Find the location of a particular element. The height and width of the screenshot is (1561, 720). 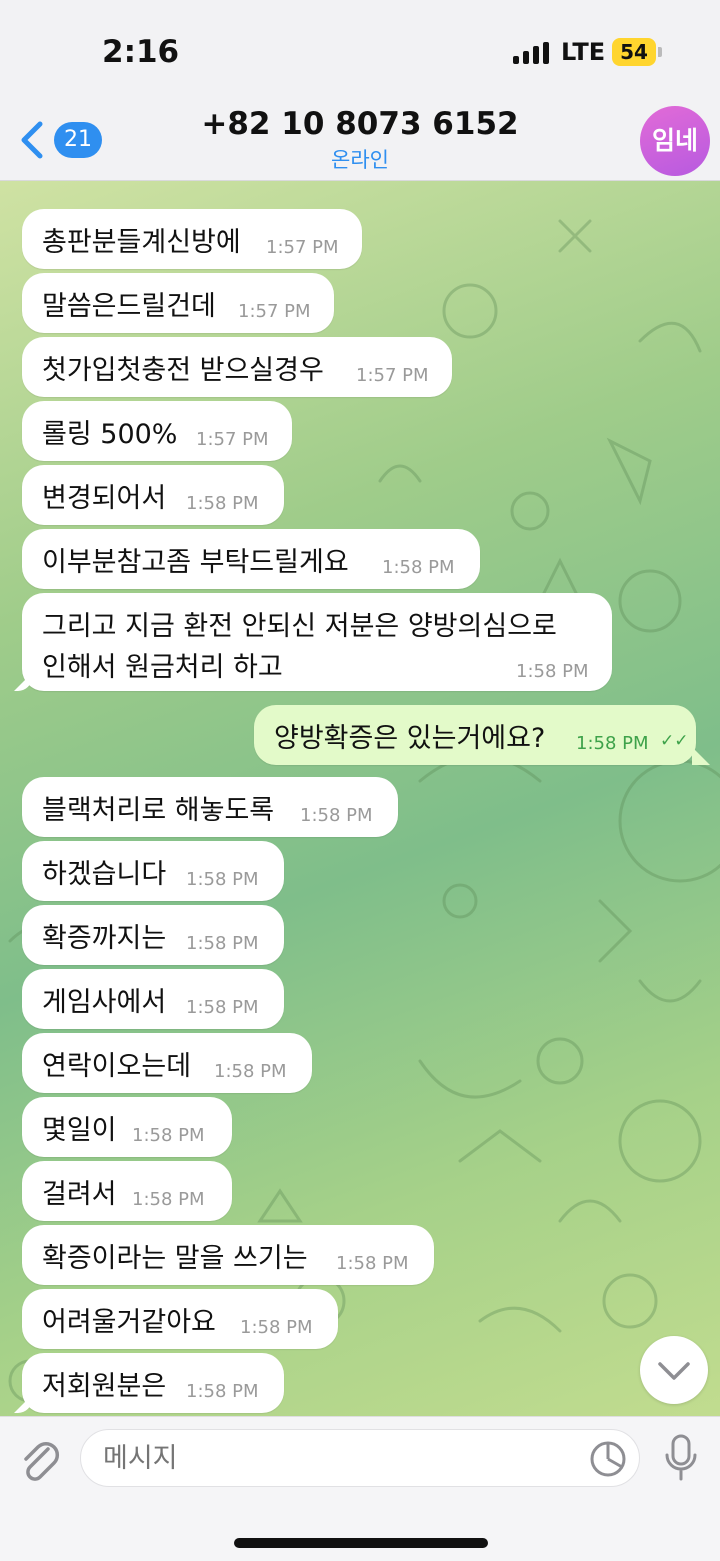

paperclip-icon is located at coordinates (40, 1461).